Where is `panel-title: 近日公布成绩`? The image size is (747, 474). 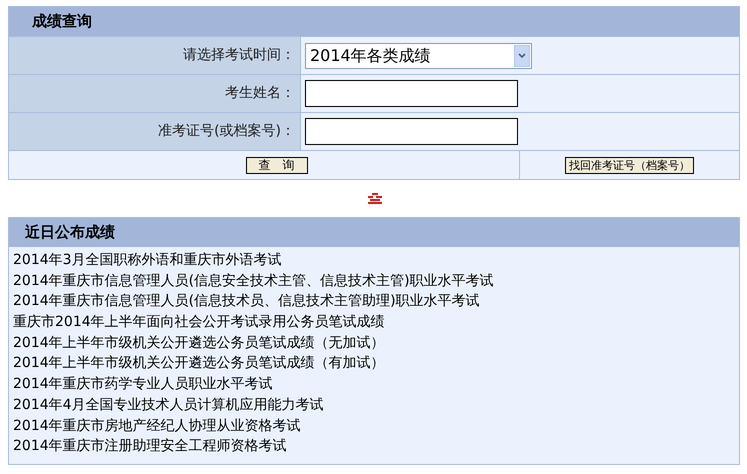
panel-title: 近日公布成绩 is located at coordinates (70, 233).